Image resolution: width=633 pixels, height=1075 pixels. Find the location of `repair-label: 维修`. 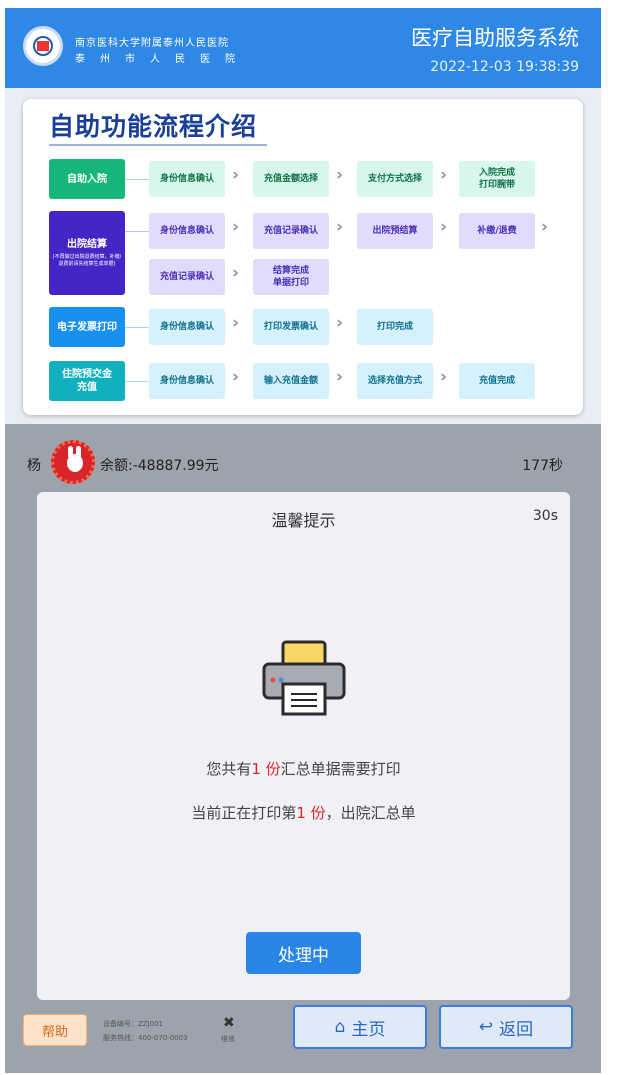

repair-label: 维修 is located at coordinates (228, 1039).